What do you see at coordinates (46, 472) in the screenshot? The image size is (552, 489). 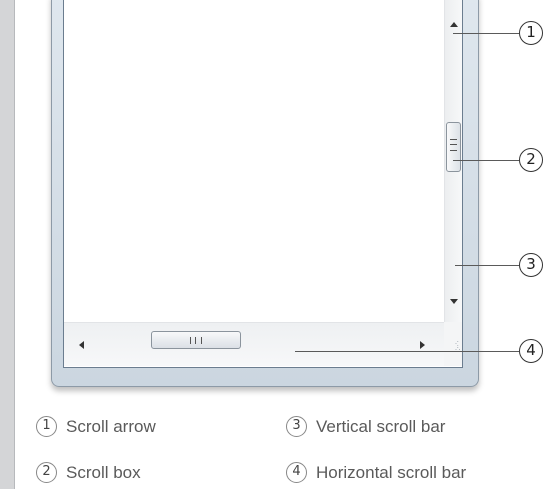 I see `legend-number: 2` at bounding box center [46, 472].